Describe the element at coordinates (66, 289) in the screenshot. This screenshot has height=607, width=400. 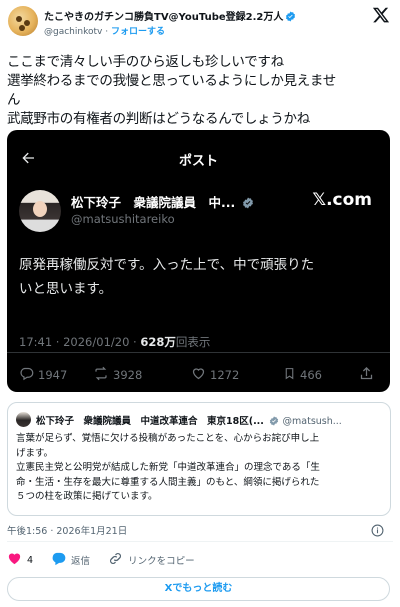
I see `embedded-text-line: いと思います。` at that location.